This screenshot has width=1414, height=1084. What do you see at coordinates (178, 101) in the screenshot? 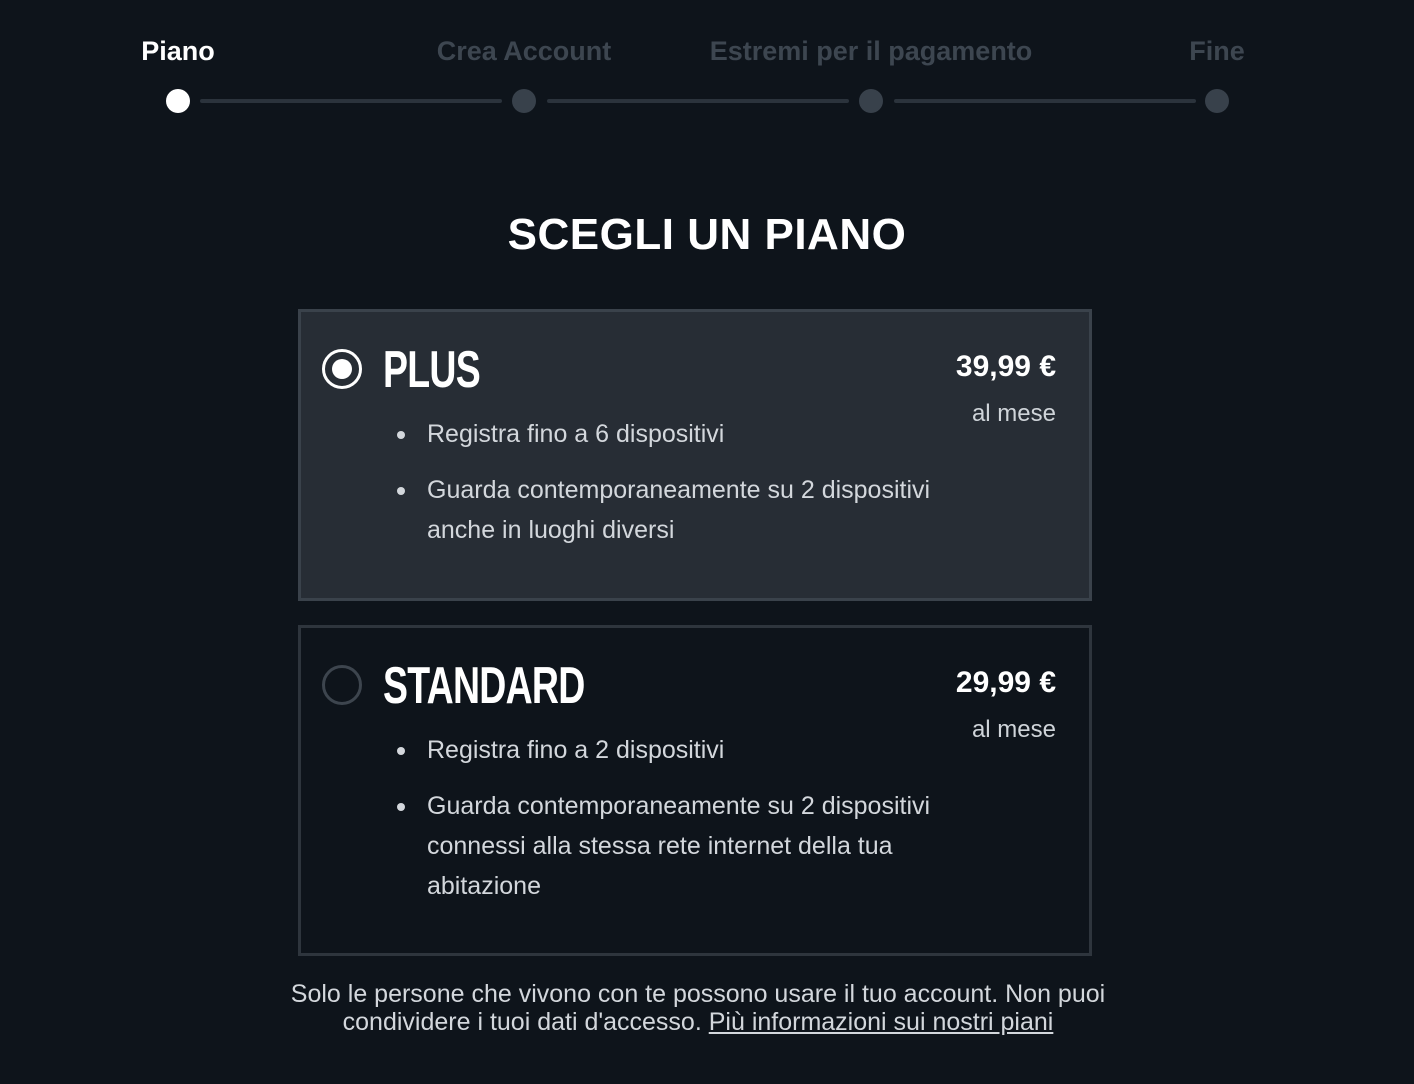
I see `step-dot-piano` at bounding box center [178, 101].